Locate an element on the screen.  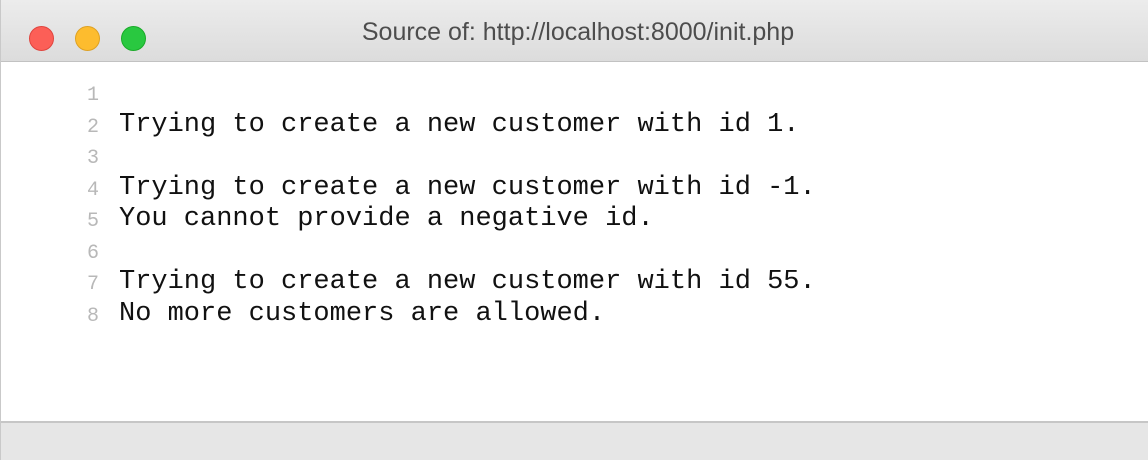
line-number: 1 is located at coordinates (92, 95).